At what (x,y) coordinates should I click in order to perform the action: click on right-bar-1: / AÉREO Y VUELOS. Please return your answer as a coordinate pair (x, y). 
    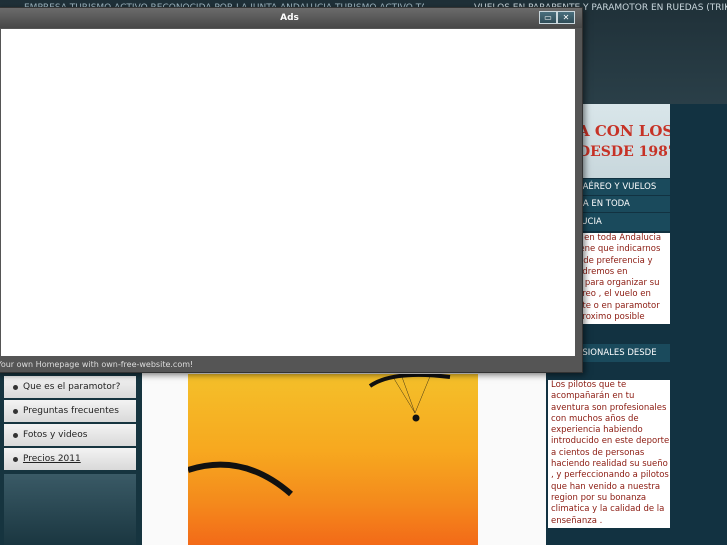
    Looking at the image, I should click on (623, 187).